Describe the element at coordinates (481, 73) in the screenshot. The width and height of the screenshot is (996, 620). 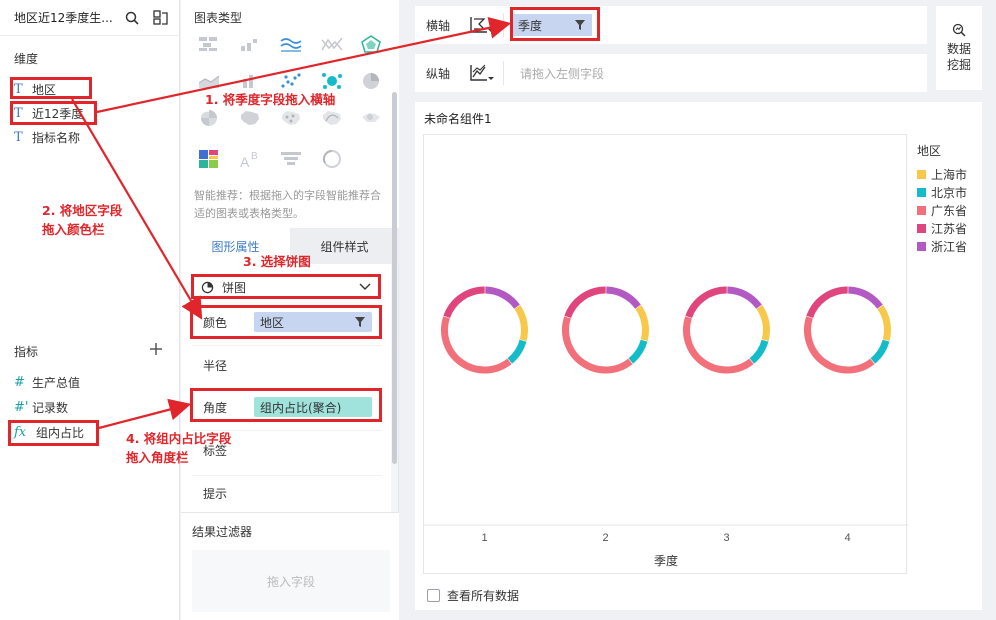
I see `y-axis-chart-icon` at that location.